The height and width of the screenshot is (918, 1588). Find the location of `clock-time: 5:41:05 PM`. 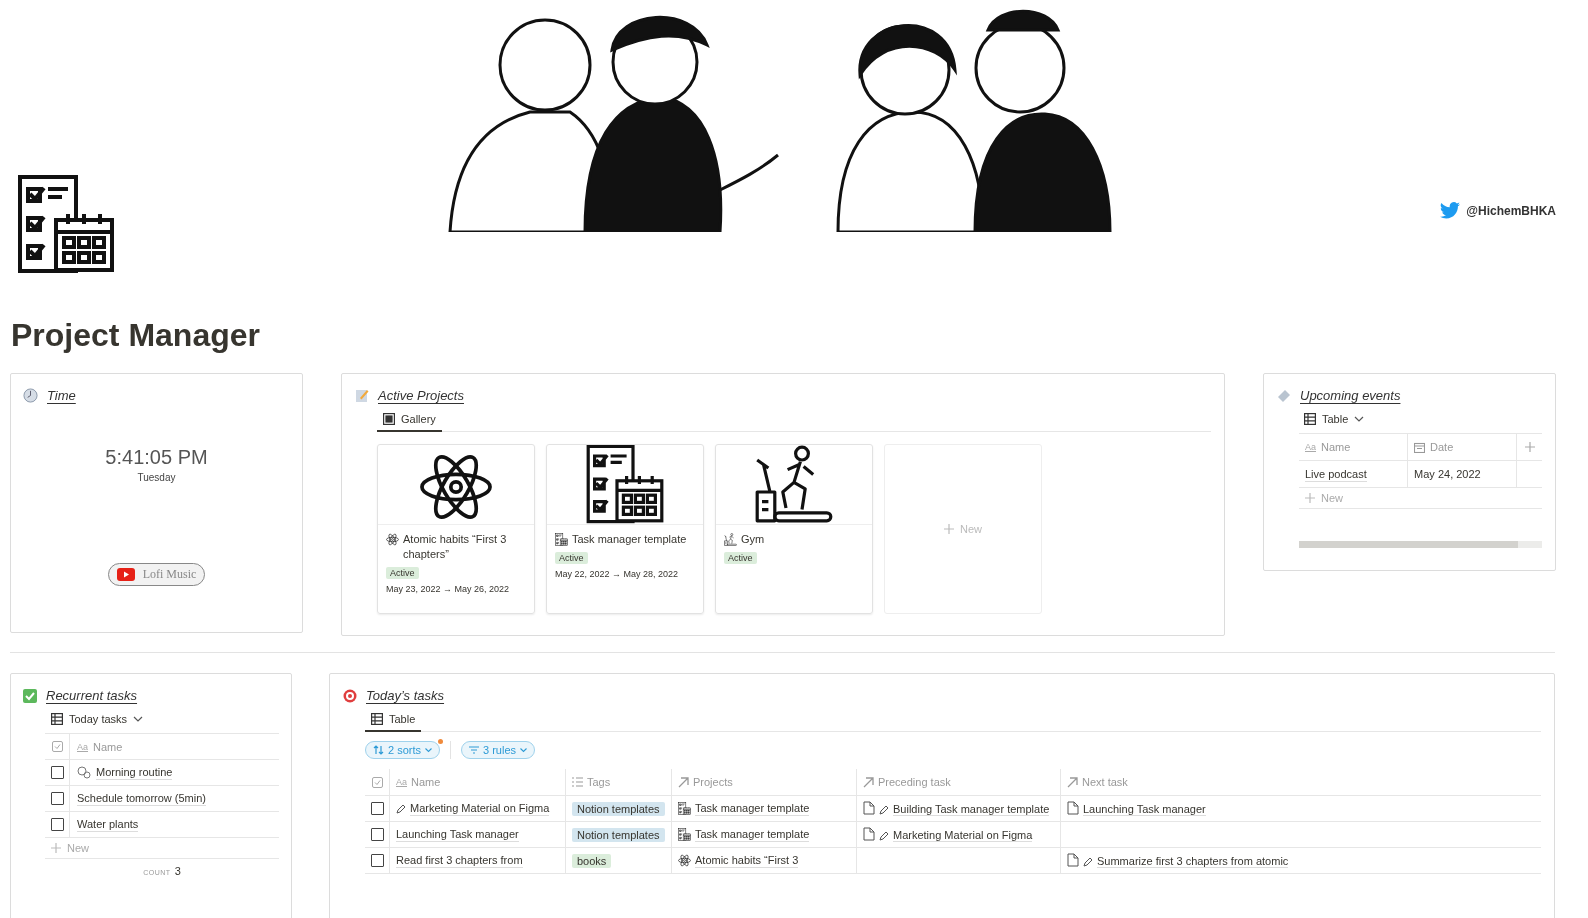

clock-time: 5:41:05 PM is located at coordinates (156, 457).